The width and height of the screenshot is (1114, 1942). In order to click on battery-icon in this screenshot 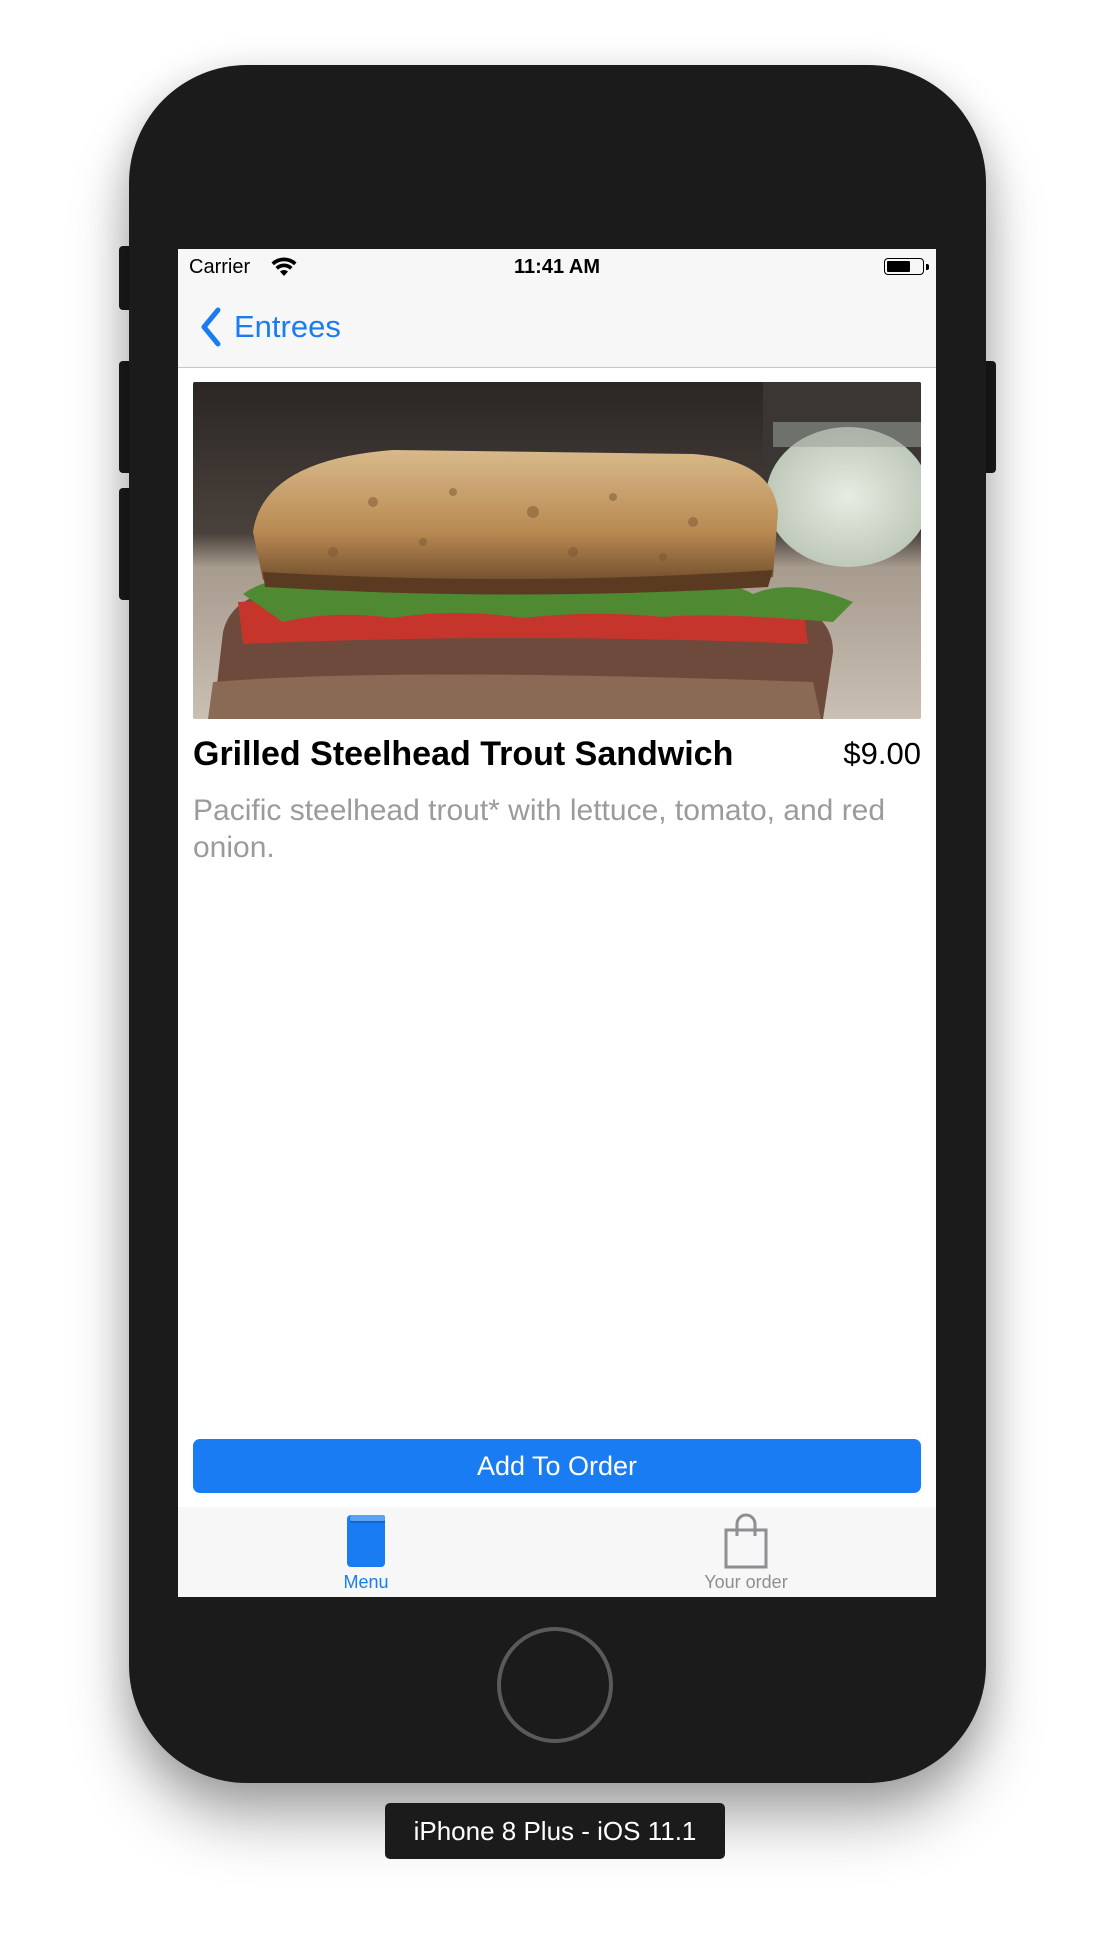, I will do `click(906, 266)`.